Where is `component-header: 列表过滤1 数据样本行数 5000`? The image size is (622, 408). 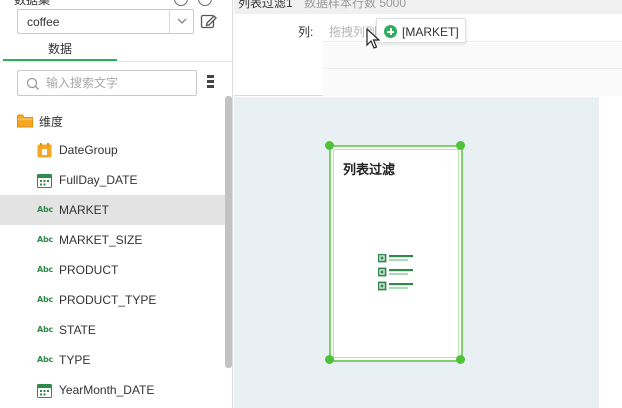
component-header: 列表过滤1 数据样本行数 5000 is located at coordinates (428, 7).